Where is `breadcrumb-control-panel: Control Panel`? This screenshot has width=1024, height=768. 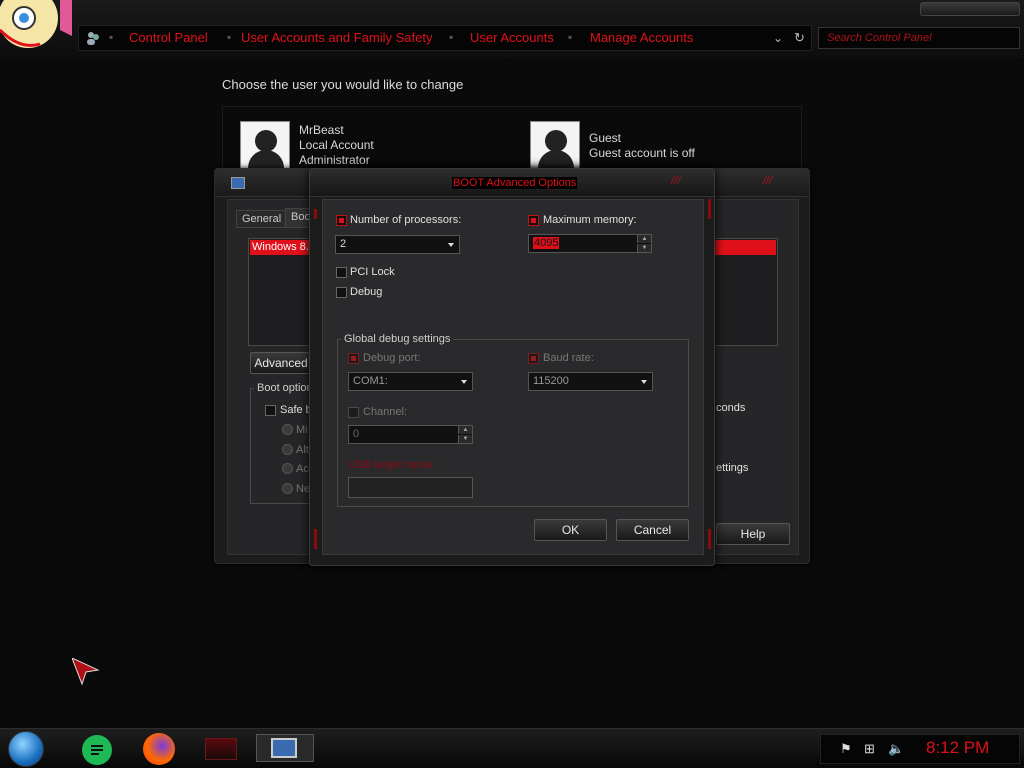
breadcrumb-control-panel: Control Panel is located at coordinates (168, 37).